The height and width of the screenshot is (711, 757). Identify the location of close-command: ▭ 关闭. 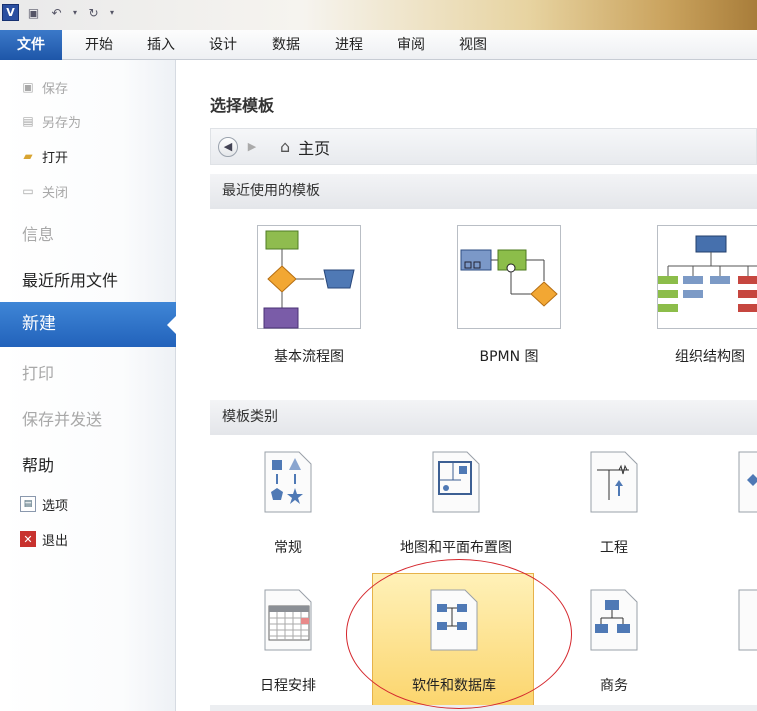
(44, 191).